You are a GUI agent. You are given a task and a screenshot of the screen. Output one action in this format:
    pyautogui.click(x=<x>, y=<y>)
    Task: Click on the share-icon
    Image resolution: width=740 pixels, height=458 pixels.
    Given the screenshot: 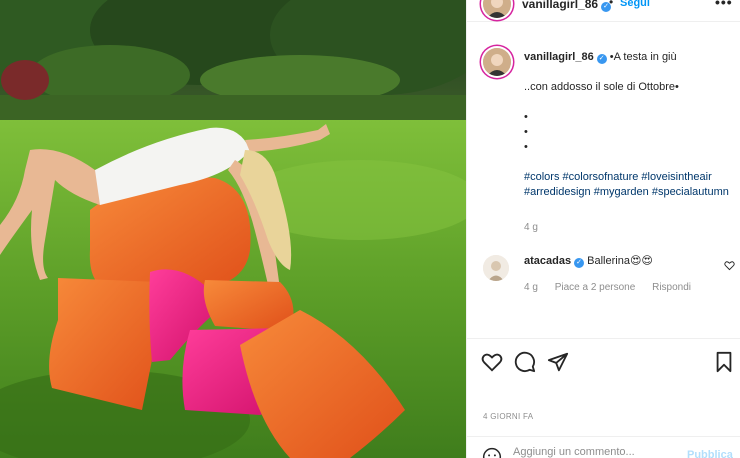 What is the action you would take?
    pyautogui.click(x=558, y=362)
    